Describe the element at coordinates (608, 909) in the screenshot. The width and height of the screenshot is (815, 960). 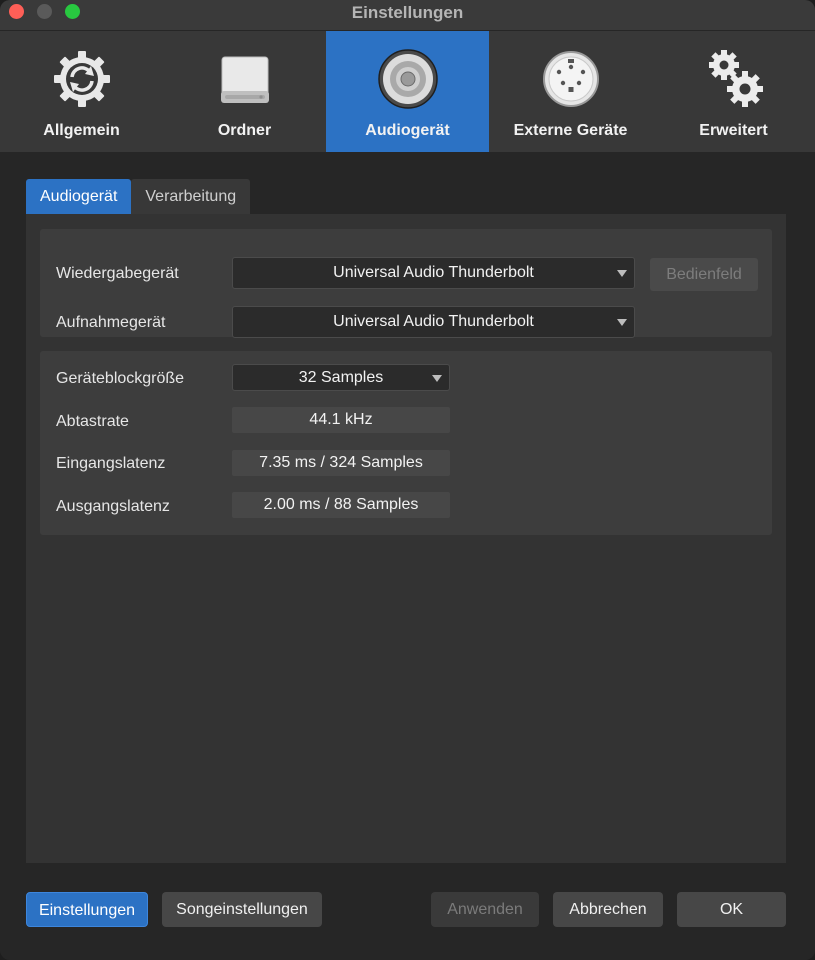
I see `cancel-button: Abbrechen` at that location.